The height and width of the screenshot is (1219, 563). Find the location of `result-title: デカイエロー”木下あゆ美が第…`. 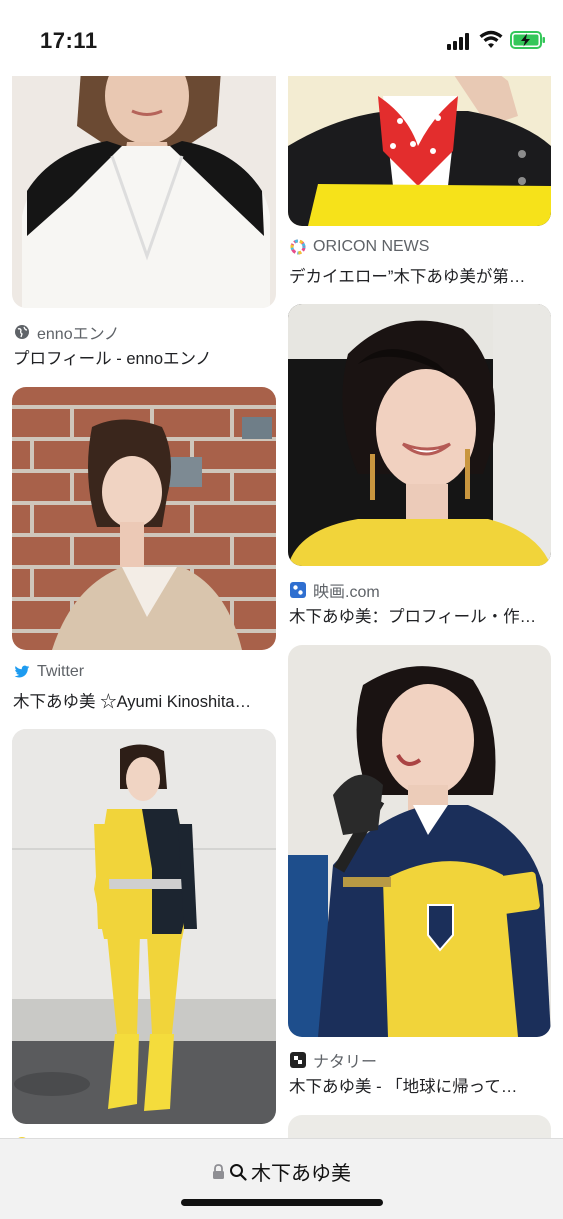

result-title: デカイエロー”木下あゆ美が第… is located at coordinates (420, 275).